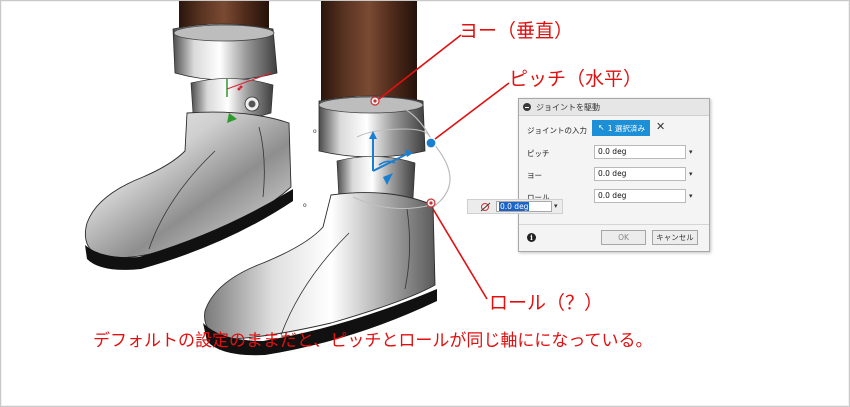  What do you see at coordinates (640, 152) in the screenshot?
I see `pitch-input: 0.0 deg` at bounding box center [640, 152].